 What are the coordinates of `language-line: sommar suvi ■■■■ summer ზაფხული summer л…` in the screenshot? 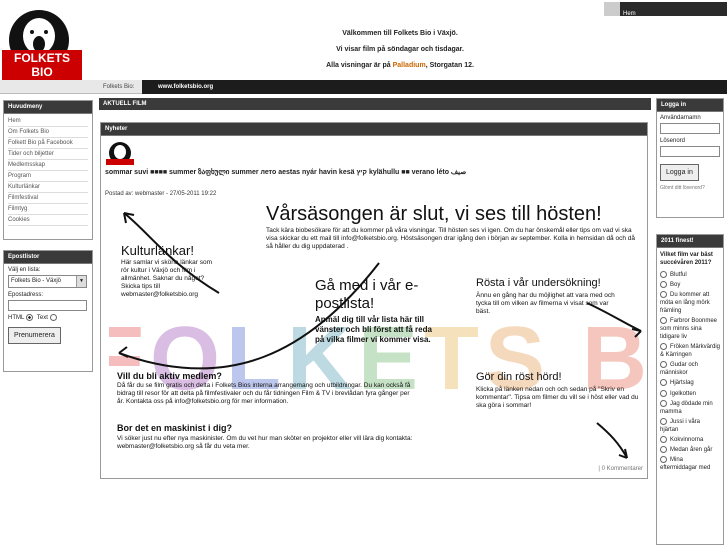 It's located at (286, 172).